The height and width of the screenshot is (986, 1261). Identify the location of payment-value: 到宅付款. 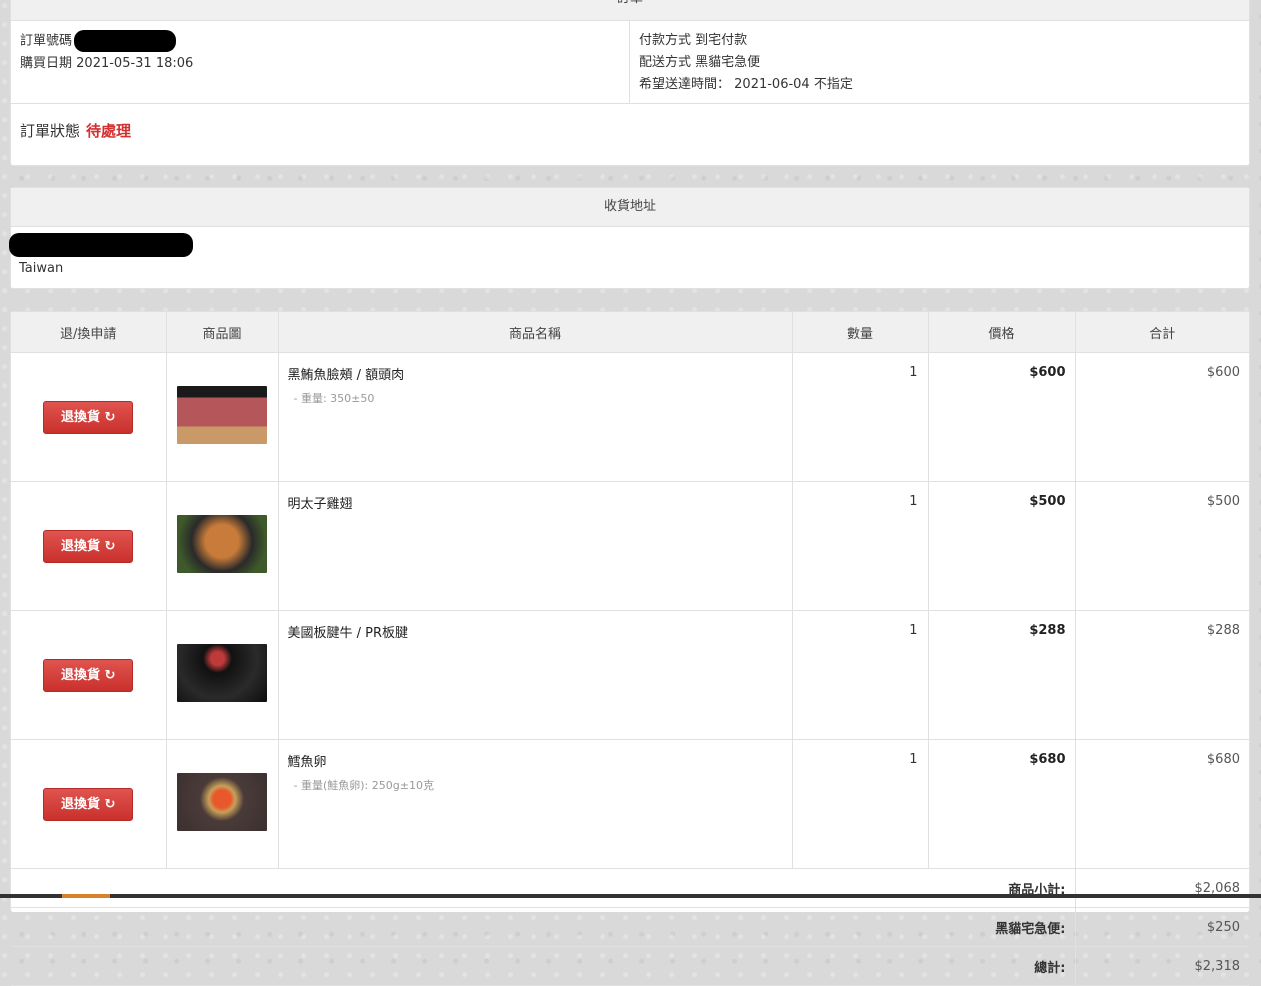
(721, 40).